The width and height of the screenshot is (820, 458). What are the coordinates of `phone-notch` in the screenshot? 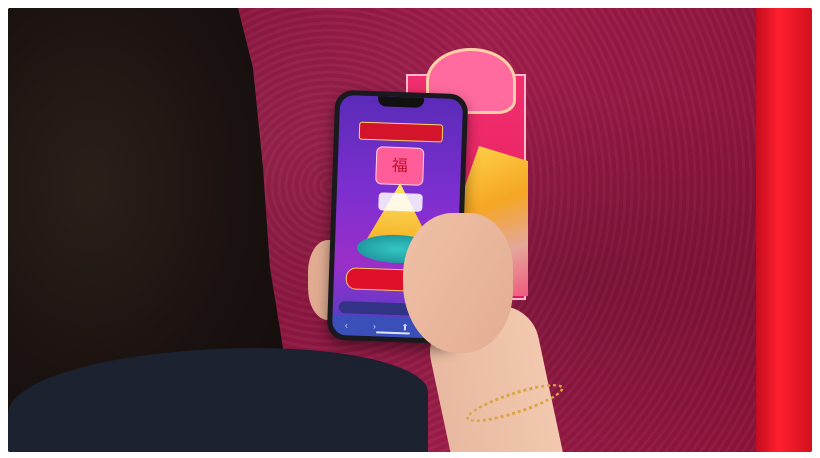 It's located at (401, 102).